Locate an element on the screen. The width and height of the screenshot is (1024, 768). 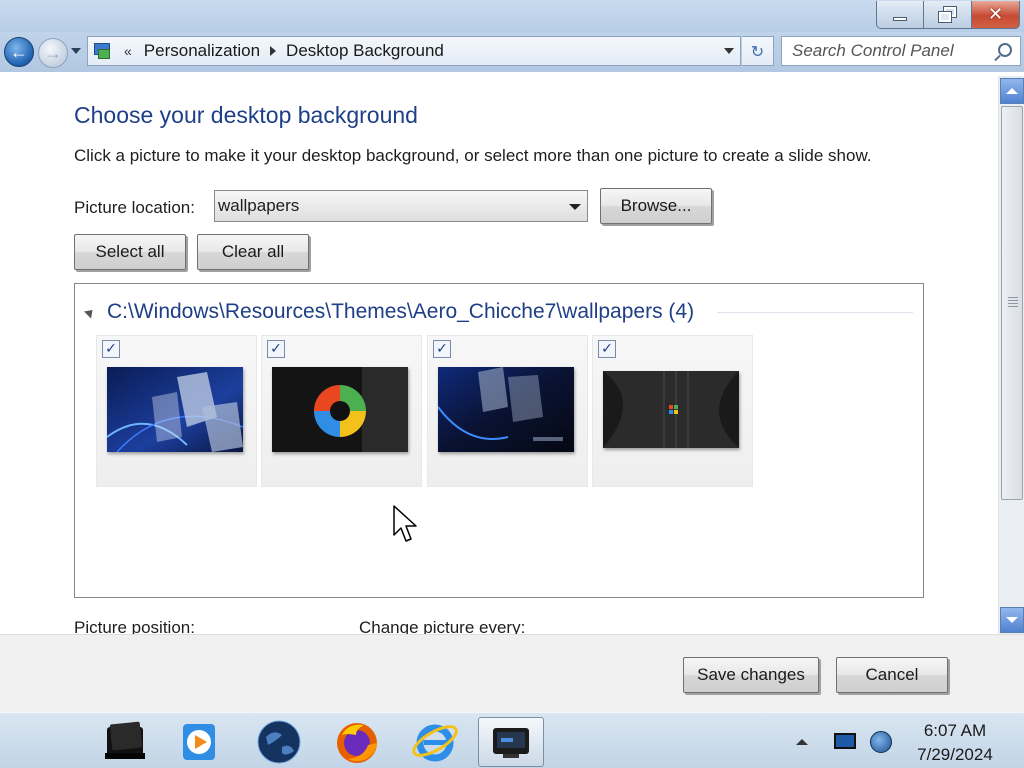
firefox-icon is located at coordinates (357, 742).